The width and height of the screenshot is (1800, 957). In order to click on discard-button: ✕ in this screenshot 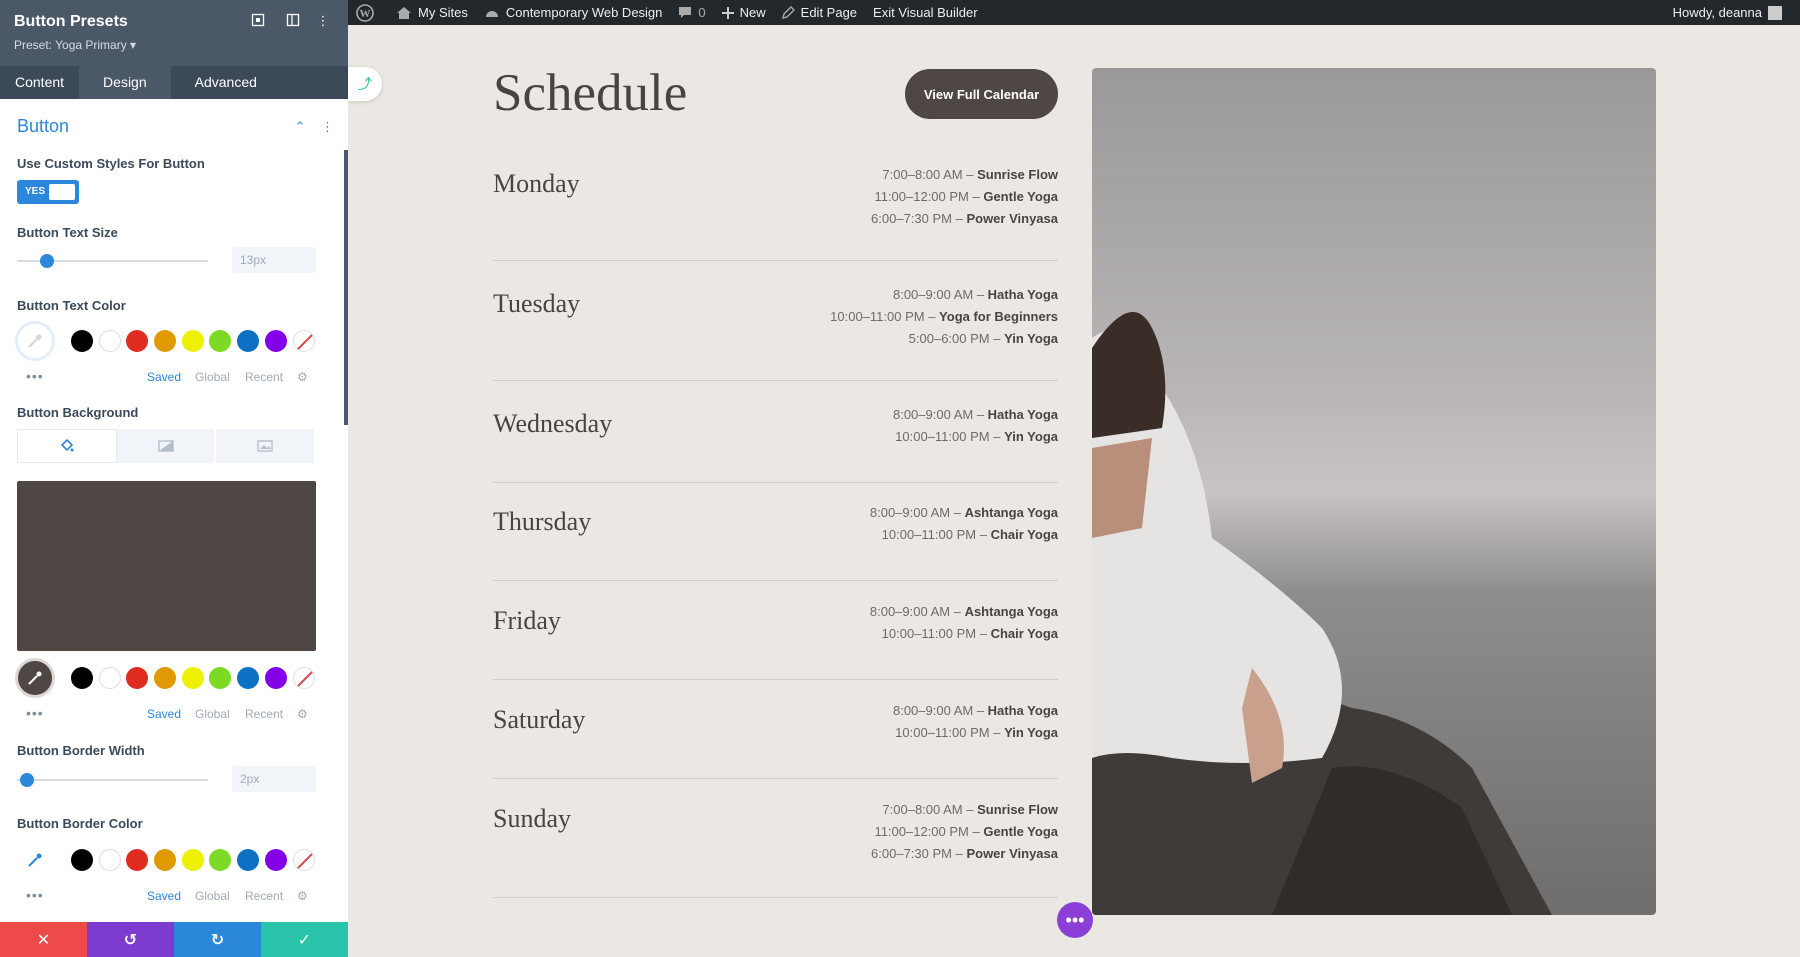, I will do `click(43, 939)`.